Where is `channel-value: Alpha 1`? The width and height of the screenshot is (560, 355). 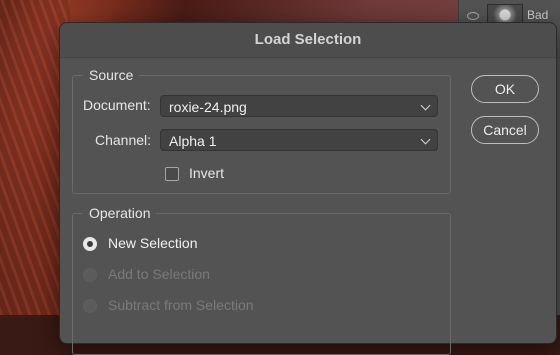 channel-value: Alpha 1 is located at coordinates (193, 141).